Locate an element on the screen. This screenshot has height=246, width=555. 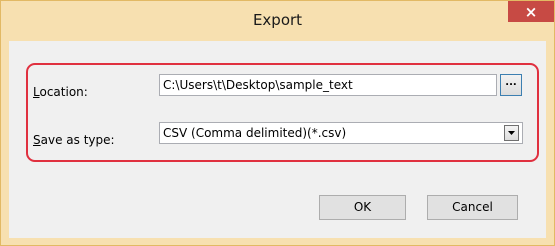
save-as-type-select: CSV (Comma delimited)(*.csv) is located at coordinates (341, 133).